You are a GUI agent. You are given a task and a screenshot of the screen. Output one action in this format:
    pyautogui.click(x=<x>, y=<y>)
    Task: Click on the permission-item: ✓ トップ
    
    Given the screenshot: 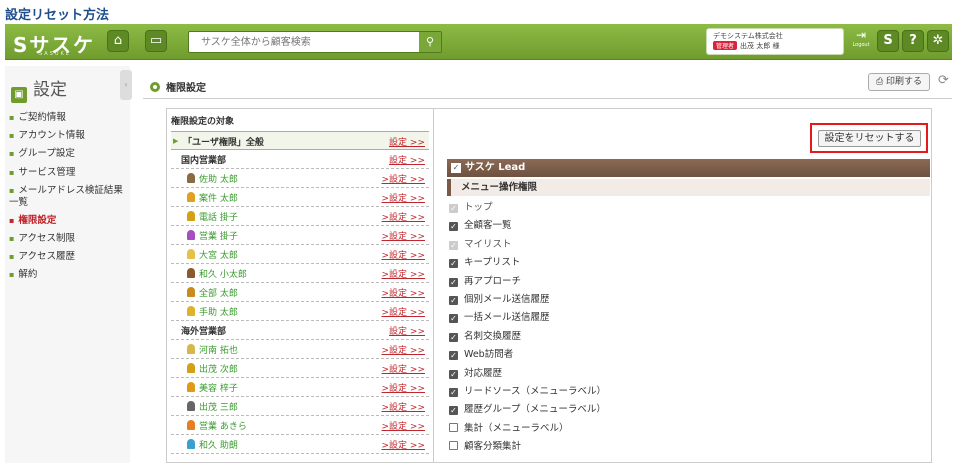 What is the action you would take?
    pyautogui.click(x=527, y=208)
    